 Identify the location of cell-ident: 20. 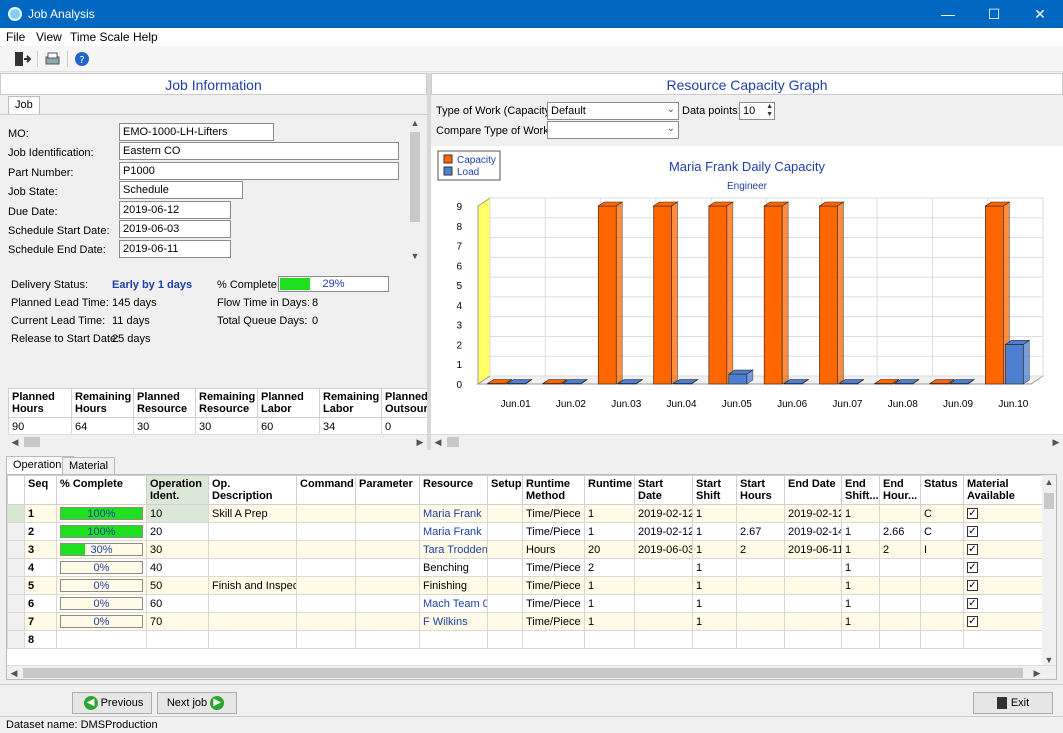
(177, 531).